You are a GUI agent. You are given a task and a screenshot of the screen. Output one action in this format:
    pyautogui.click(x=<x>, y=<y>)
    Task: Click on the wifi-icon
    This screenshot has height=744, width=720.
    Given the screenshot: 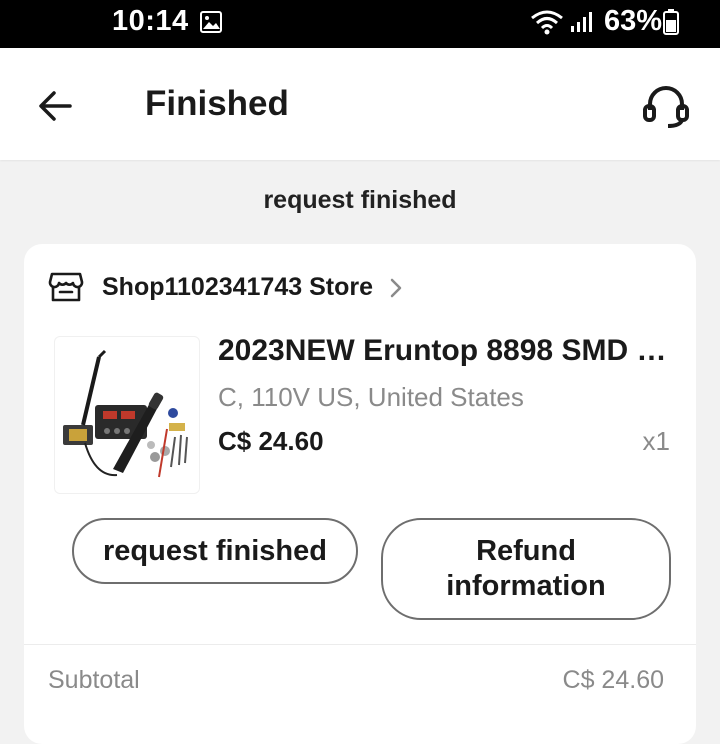 What is the action you would take?
    pyautogui.click(x=547, y=24)
    